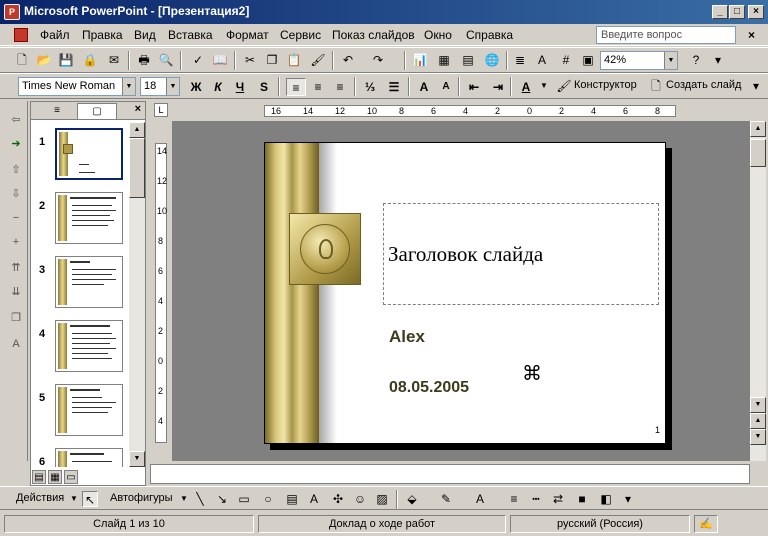  Describe the element at coordinates (44, 60) in the screenshot. I see `open-folder-icon: 📂` at that location.